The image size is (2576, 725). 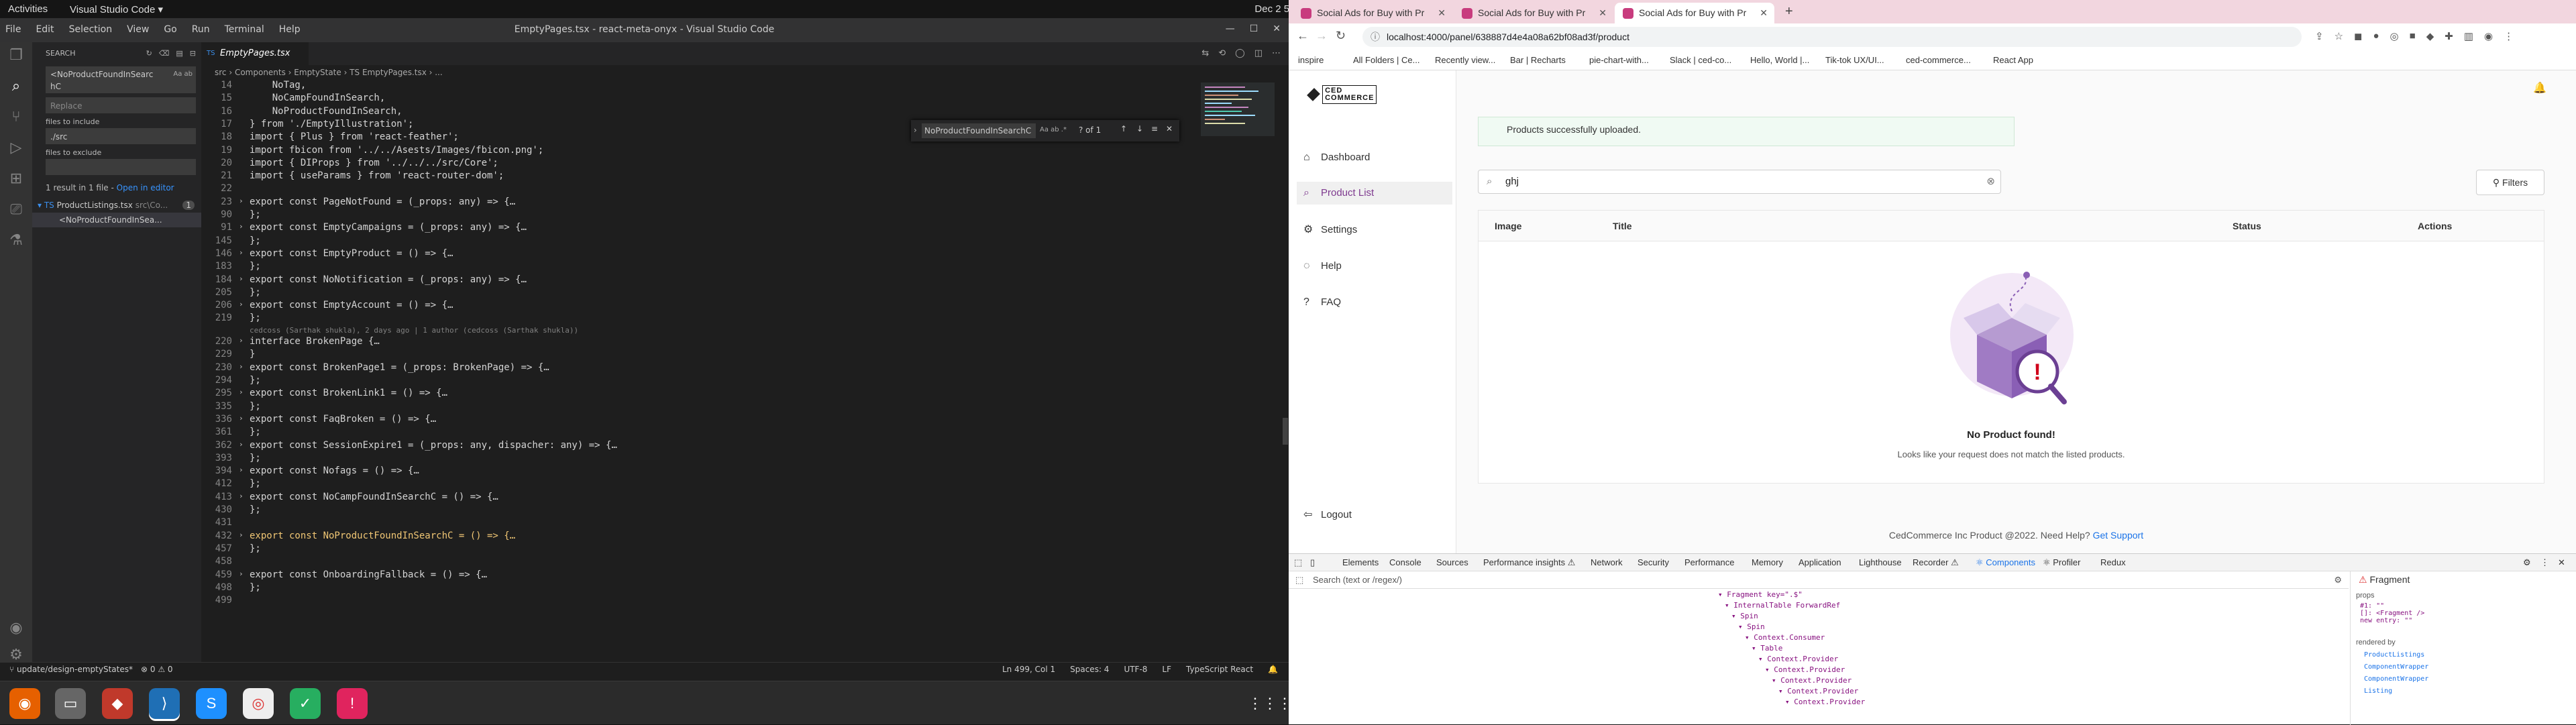 I want to click on toggle-replace-icon: ›, so click(x=915, y=130).